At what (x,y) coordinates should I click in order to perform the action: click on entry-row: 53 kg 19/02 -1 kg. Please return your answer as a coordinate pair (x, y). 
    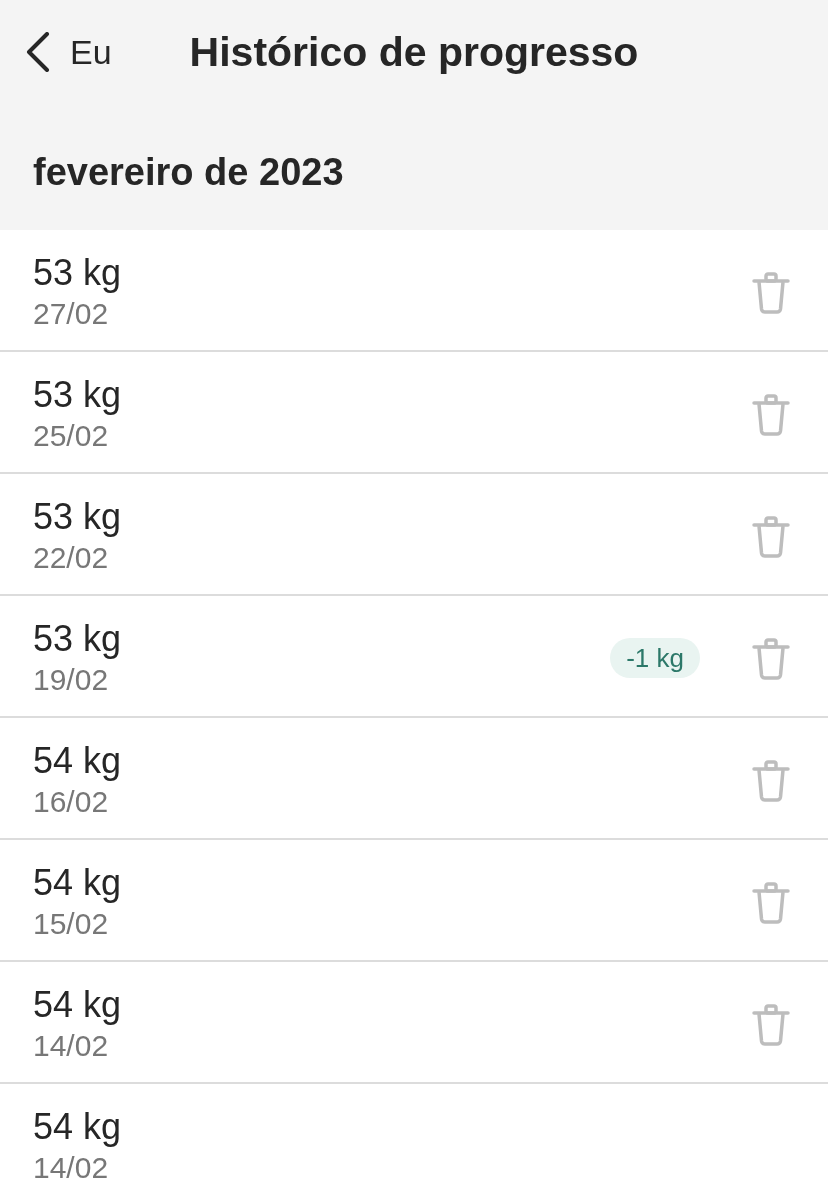
    Looking at the image, I should click on (414, 657).